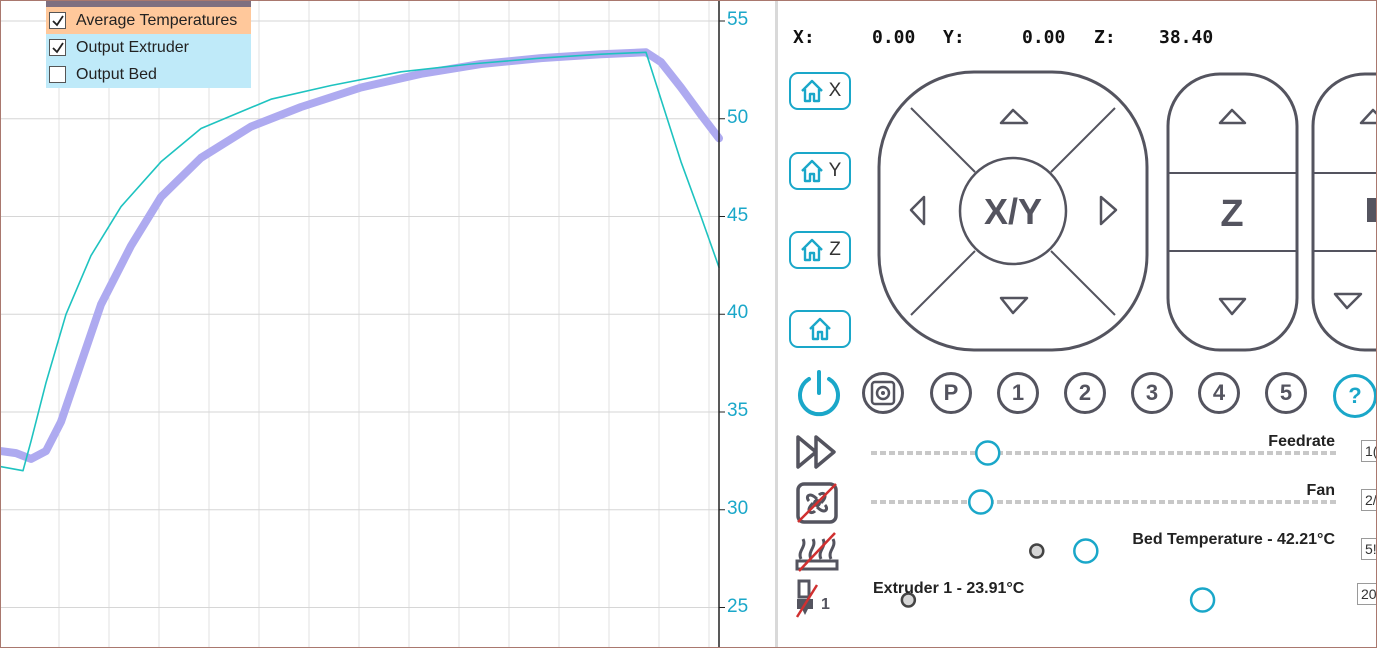  What do you see at coordinates (738, 508) in the screenshot?
I see `y-tick-label: 30` at bounding box center [738, 508].